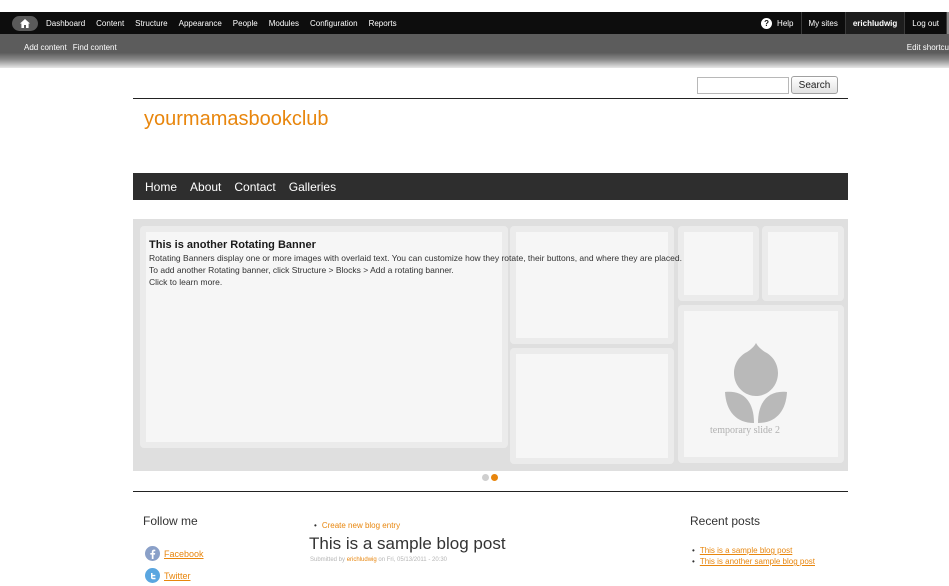  I want to click on site-name: yourmamasbookclub, so click(236, 119).